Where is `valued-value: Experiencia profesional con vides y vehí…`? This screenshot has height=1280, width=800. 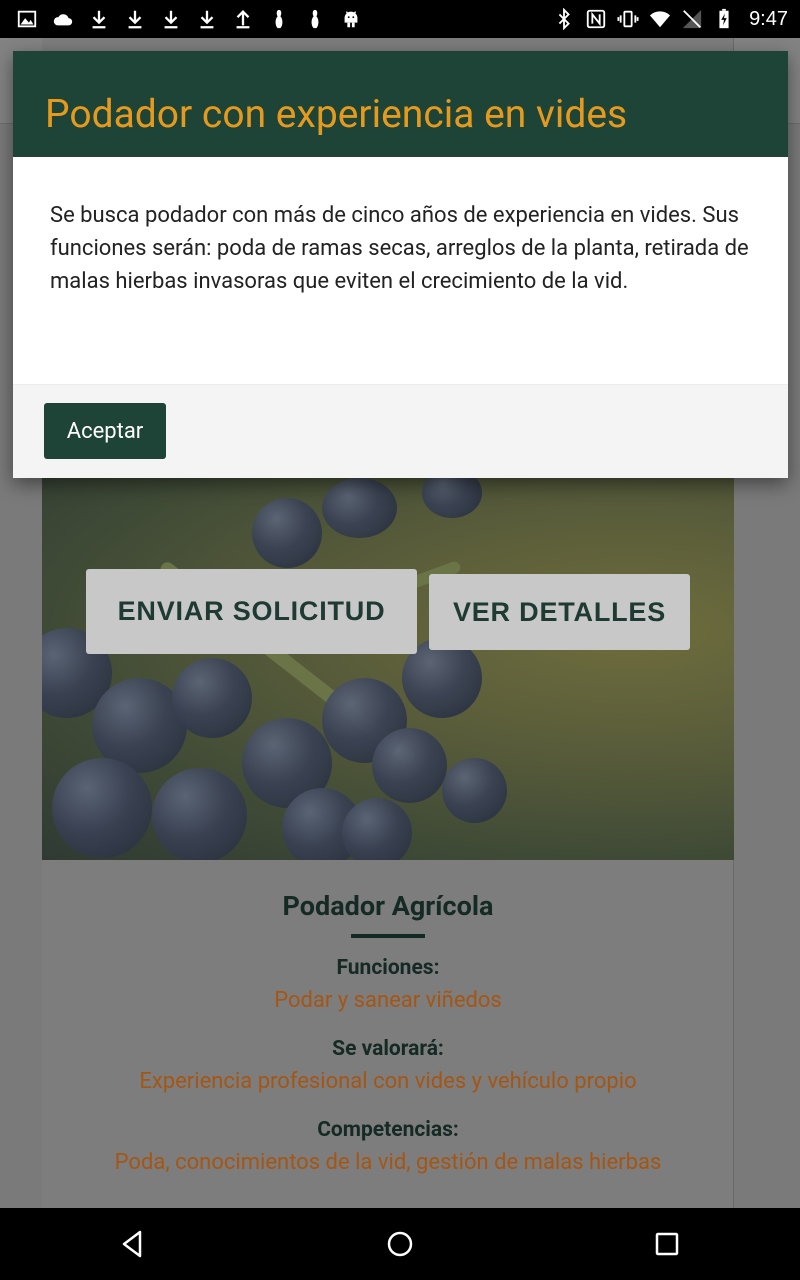
valued-value: Experiencia profesional con vides y vehí… is located at coordinates (388, 1081).